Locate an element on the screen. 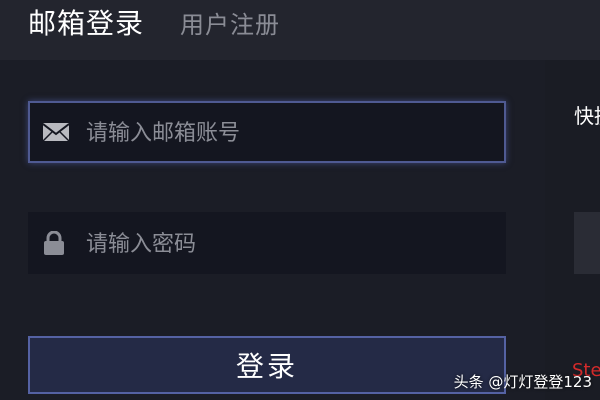 Image resolution: width=600 pixels, height=400 pixels. email-input is located at coordinates (291, 133).